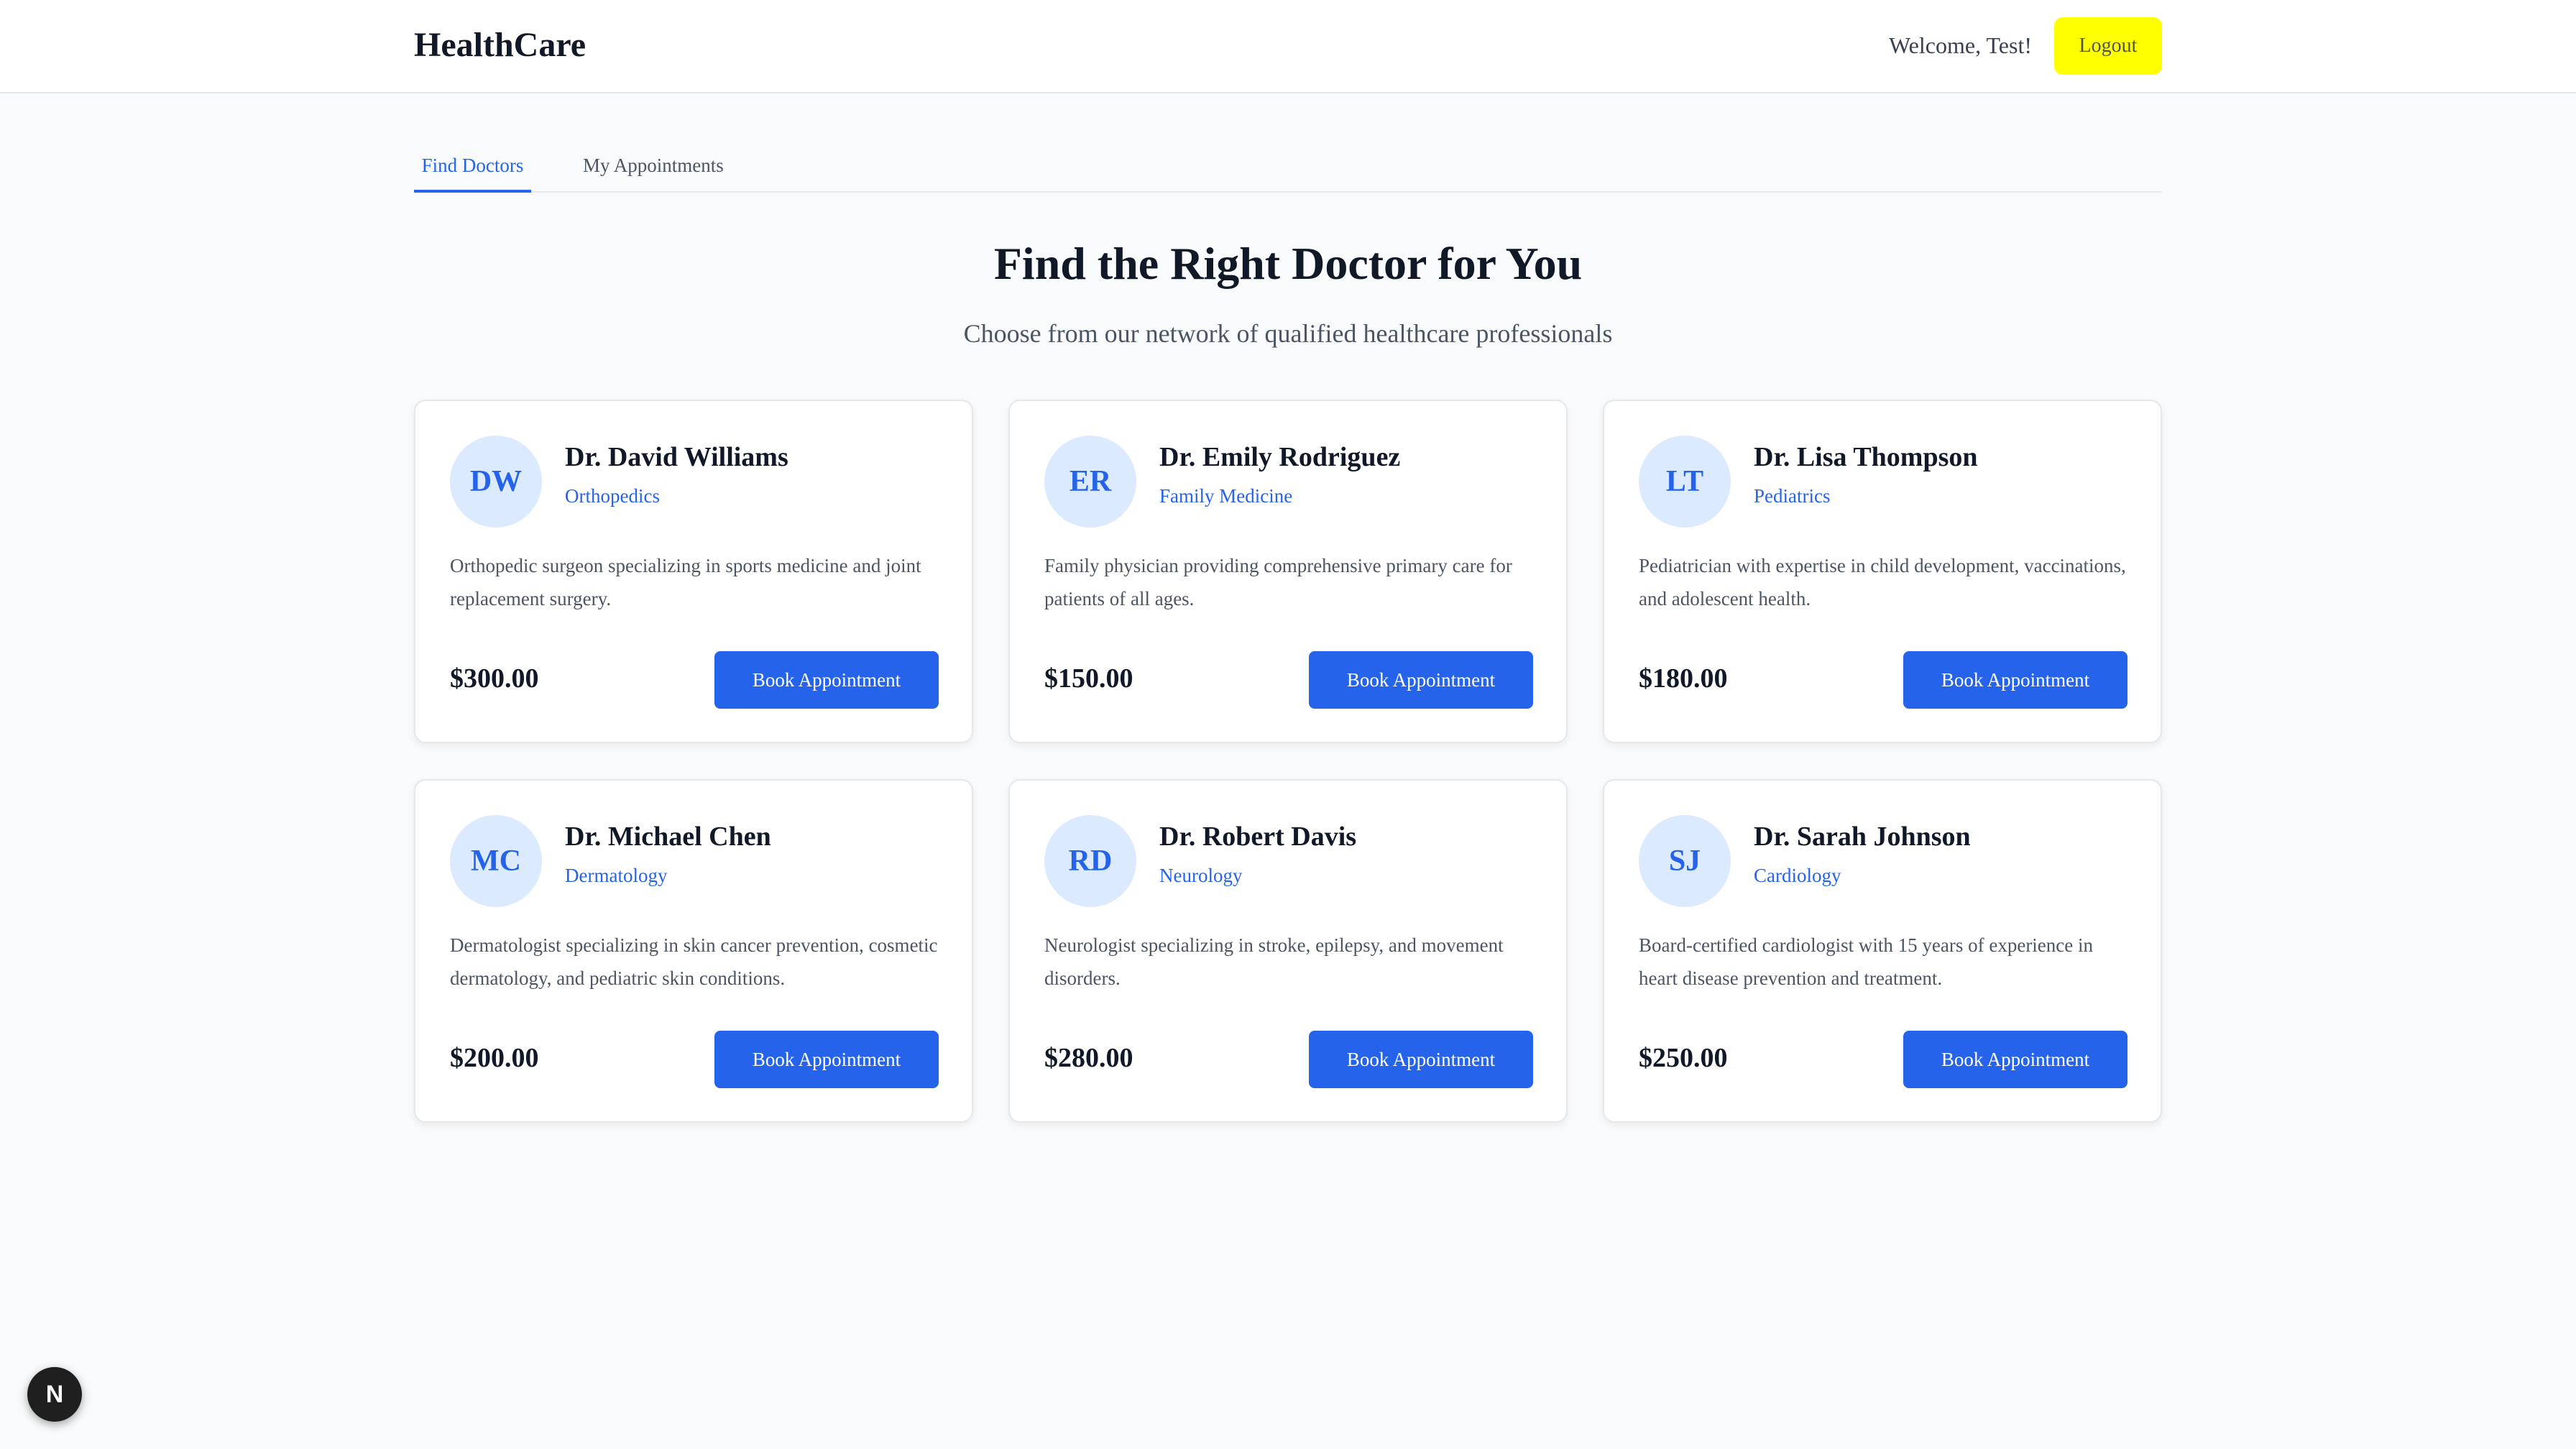 The width and height of the screenshot is (2576, 1449). What do you see at coordinates (1866, 457) in the screenshot?
I see `doctor-name: Dr. Lisa Thompson` at bounding box center [1866, 457].